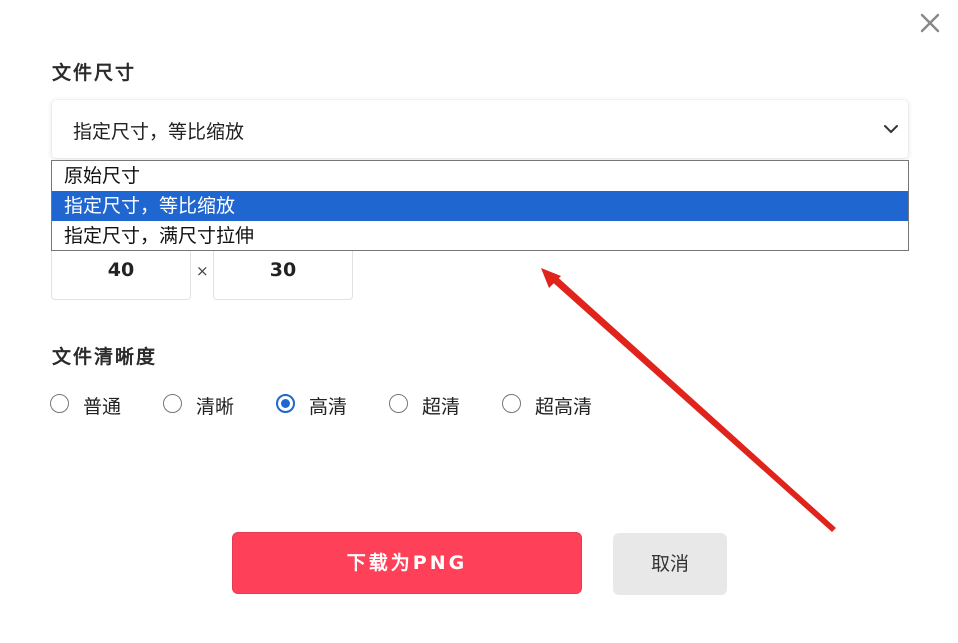 This screenshot has height=643, width=958. I want to click on radio-hd: 高清, so click(321, 405).